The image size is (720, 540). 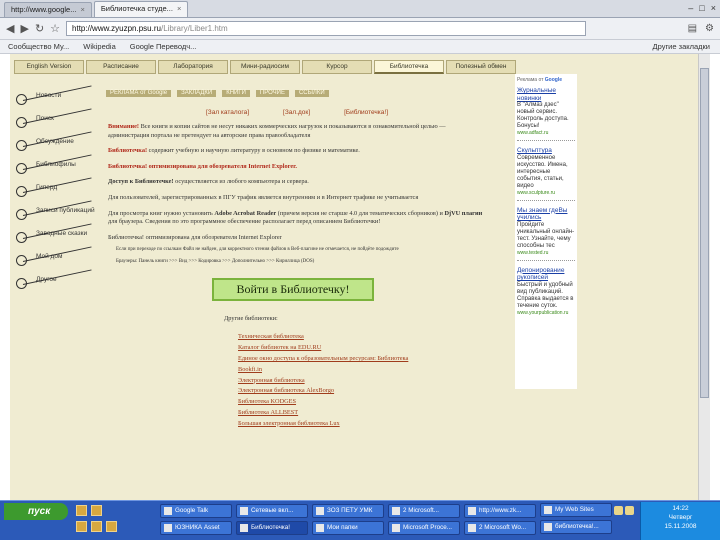 I want to click on ads-by-google: Реклама от Google, so click(x=546, y=80).